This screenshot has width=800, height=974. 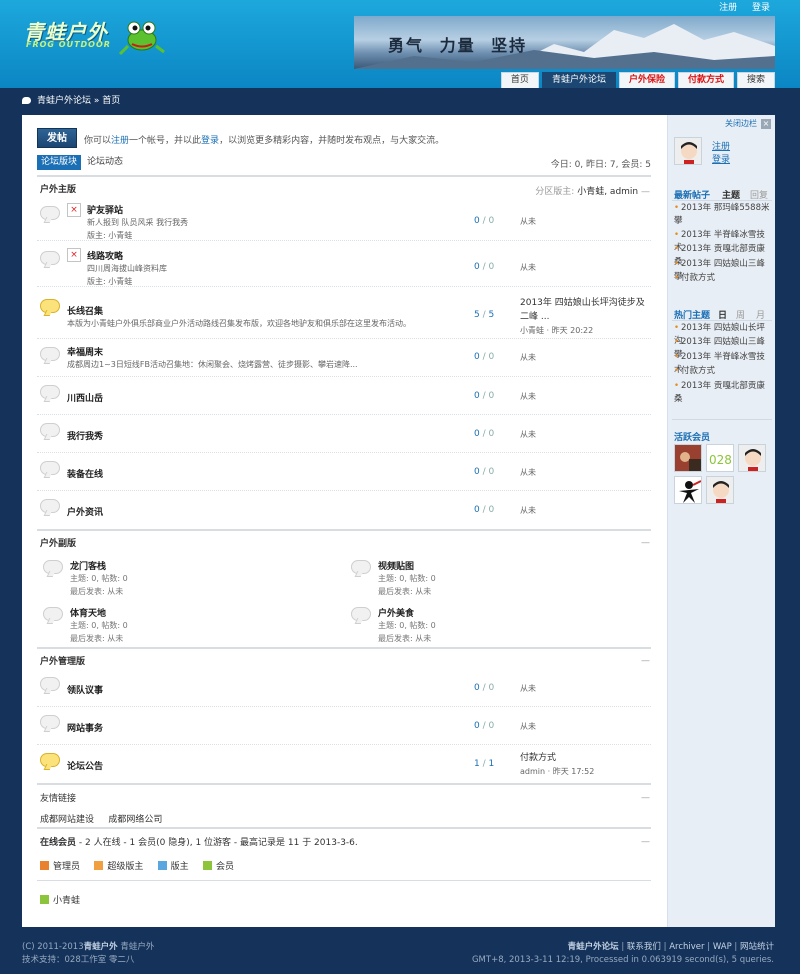 What do you see at coordinates (97, 591) in the screenshot?
I see `forum-last-post: 最后发表: 从未` at bounding box center [97, 591].